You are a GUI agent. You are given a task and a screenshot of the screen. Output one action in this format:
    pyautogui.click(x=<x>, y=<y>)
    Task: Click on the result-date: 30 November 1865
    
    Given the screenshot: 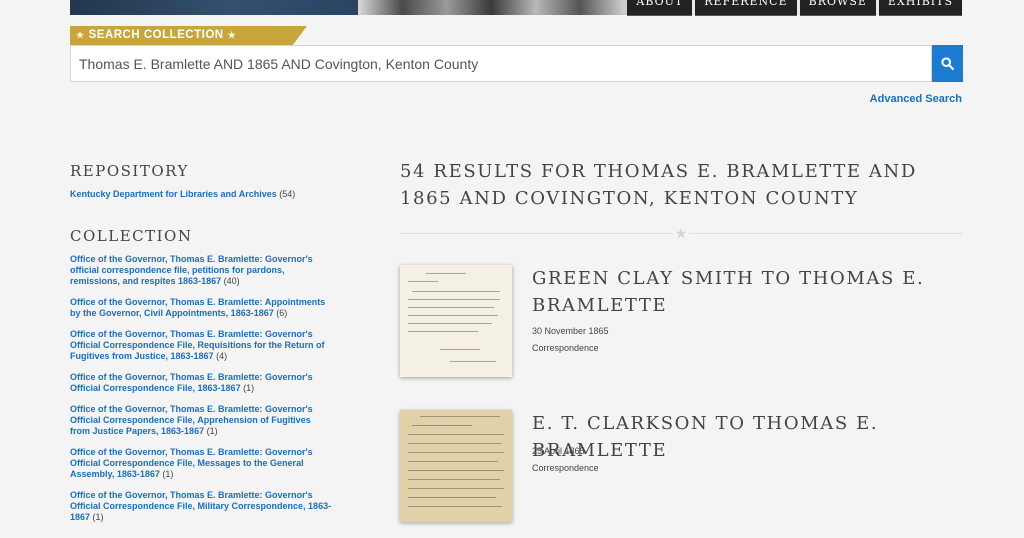 What is the action you would take?
    pyautogui.click(x=570, y=331)
    